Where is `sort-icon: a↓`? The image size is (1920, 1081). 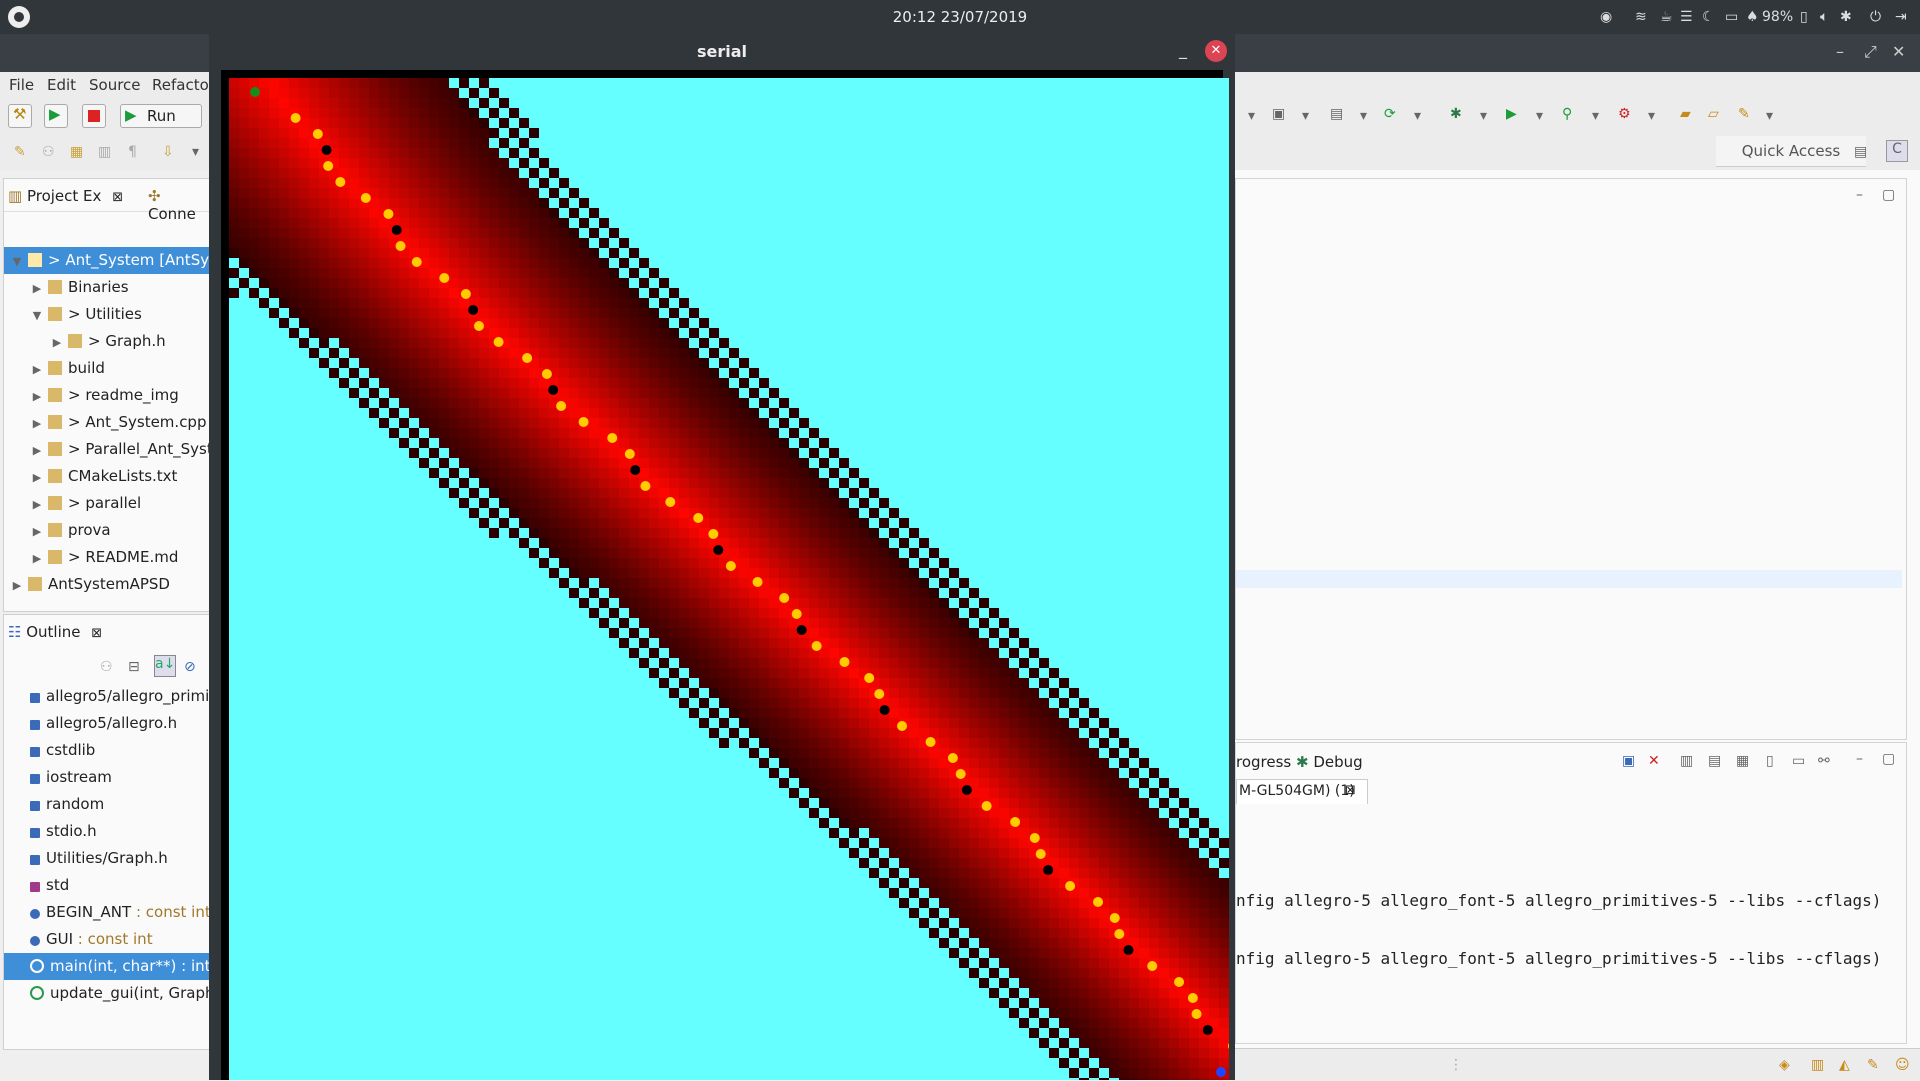
sort-icon: a↓ is located at coordinates (165, 666).